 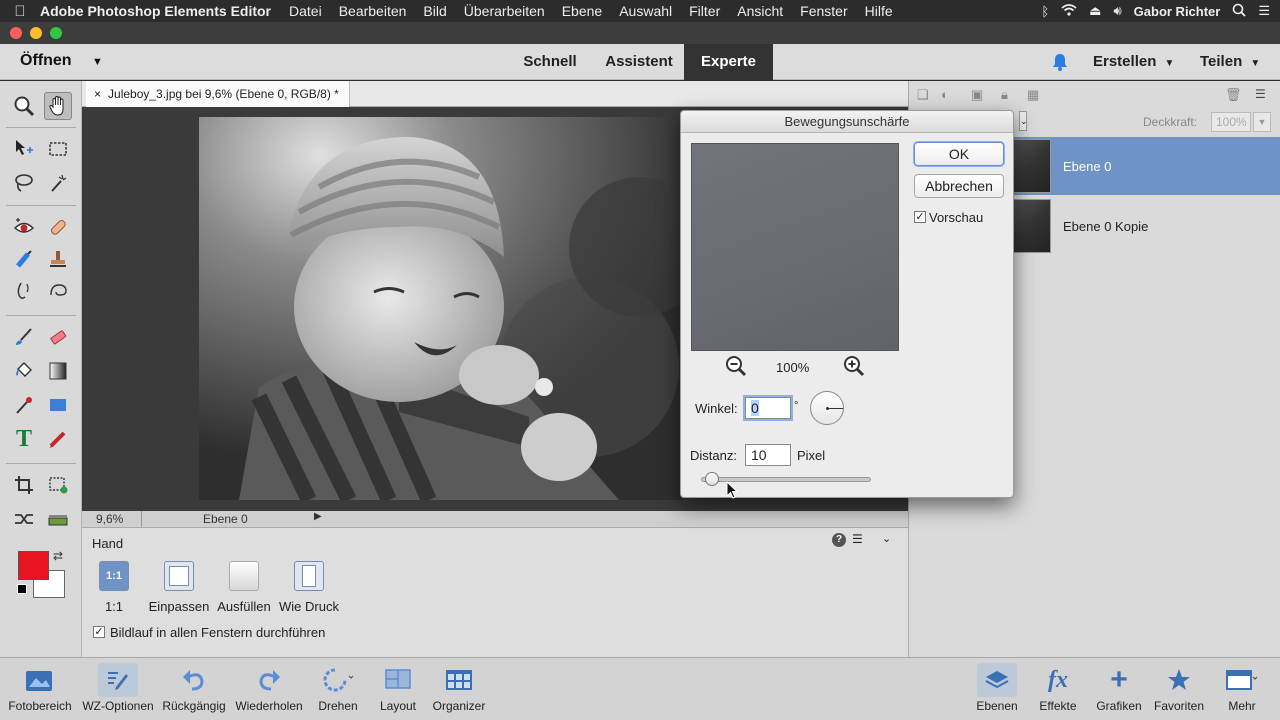 I want to click on layers-panel-button: Ebenen, so click(x=997, y=689).